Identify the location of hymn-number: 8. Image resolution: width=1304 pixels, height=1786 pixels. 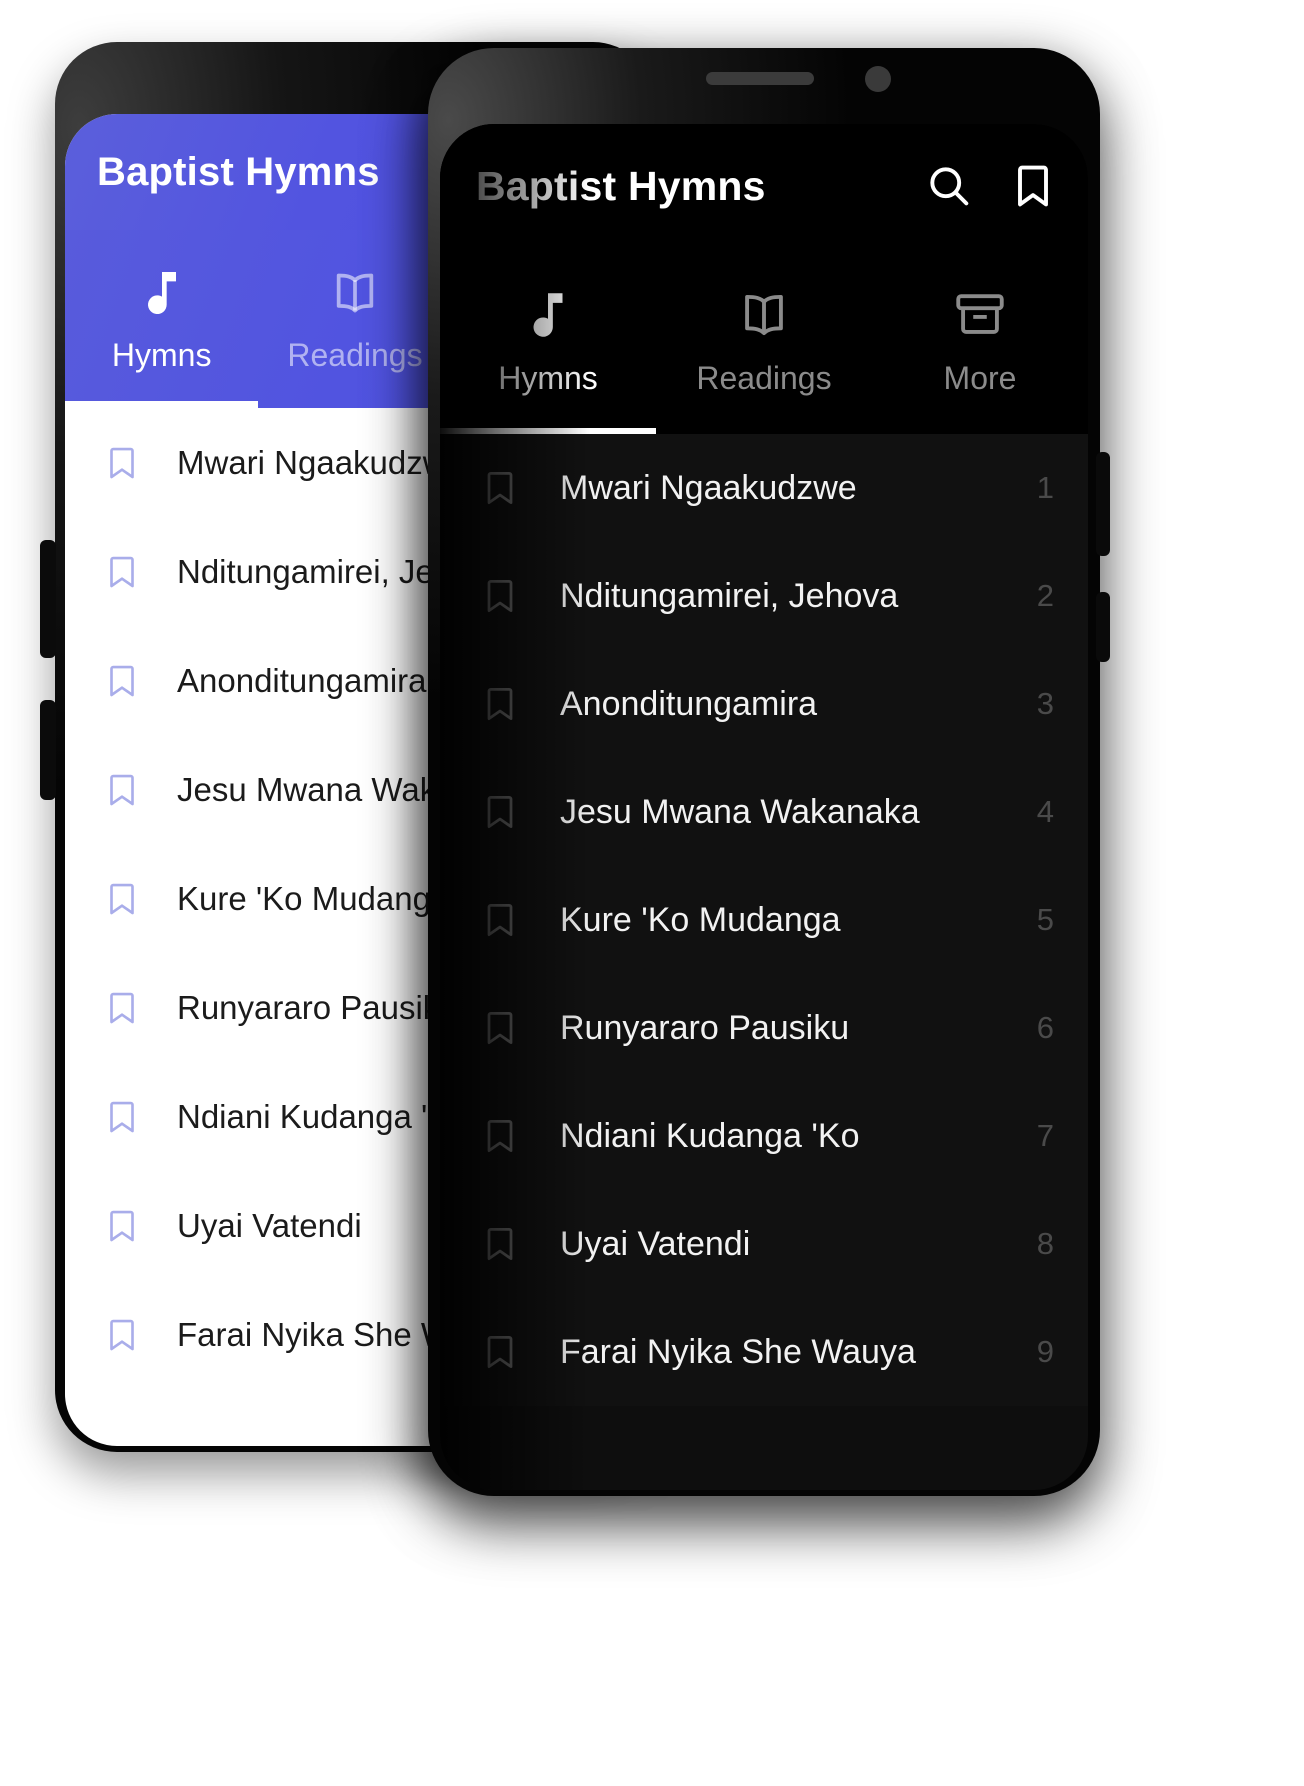
(1045, 1243).